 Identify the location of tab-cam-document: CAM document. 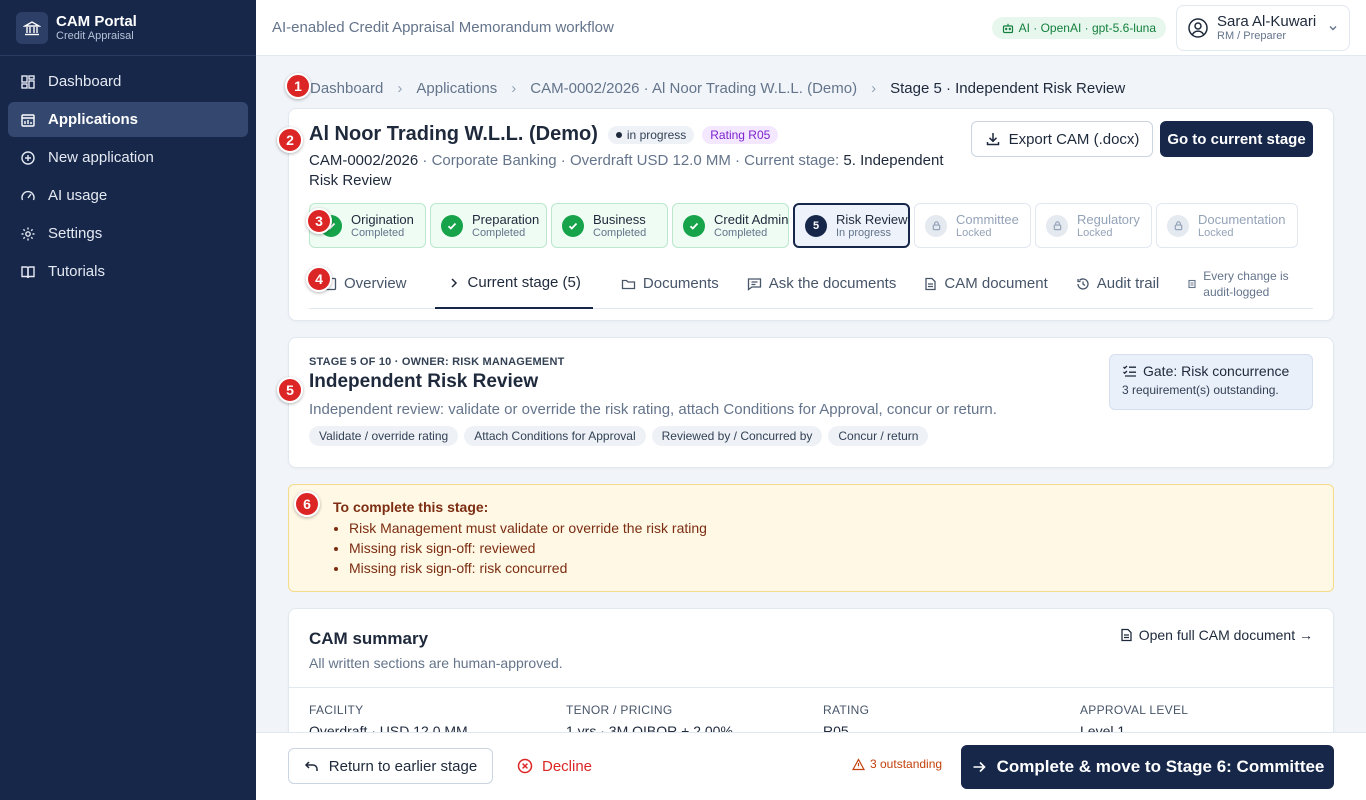
(986, 284).